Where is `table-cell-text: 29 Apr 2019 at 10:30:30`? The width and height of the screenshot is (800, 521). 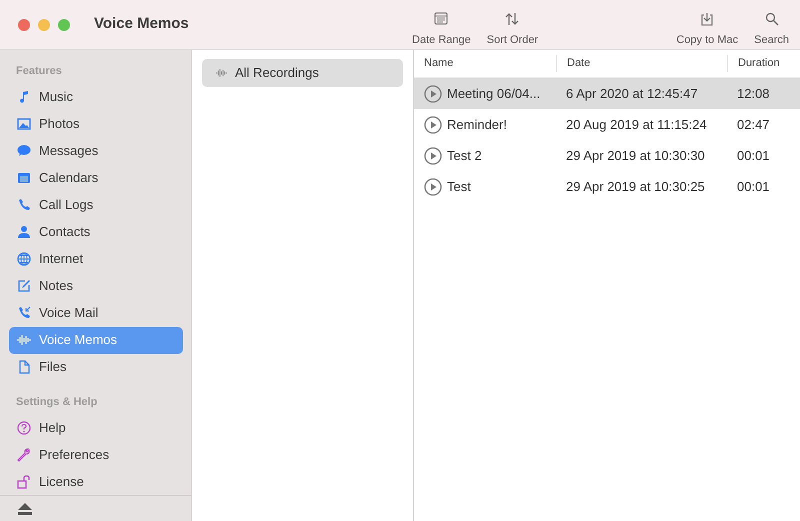
table-cell-text: 29 Apr 2019 at 10:30:30 is located at coordinates (635, 155).